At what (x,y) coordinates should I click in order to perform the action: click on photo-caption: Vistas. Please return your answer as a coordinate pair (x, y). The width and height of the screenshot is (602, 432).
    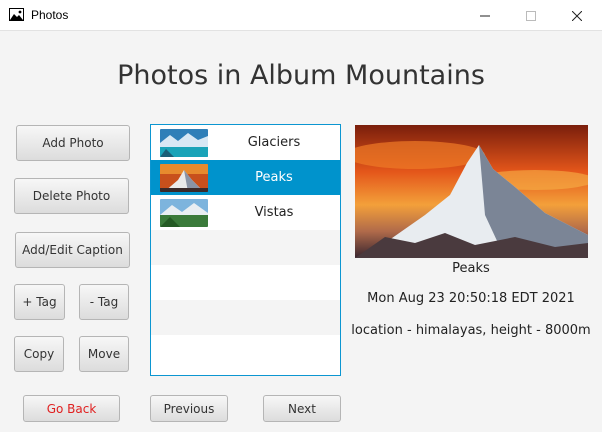
    Looking at the image, I should click on (274, 212).